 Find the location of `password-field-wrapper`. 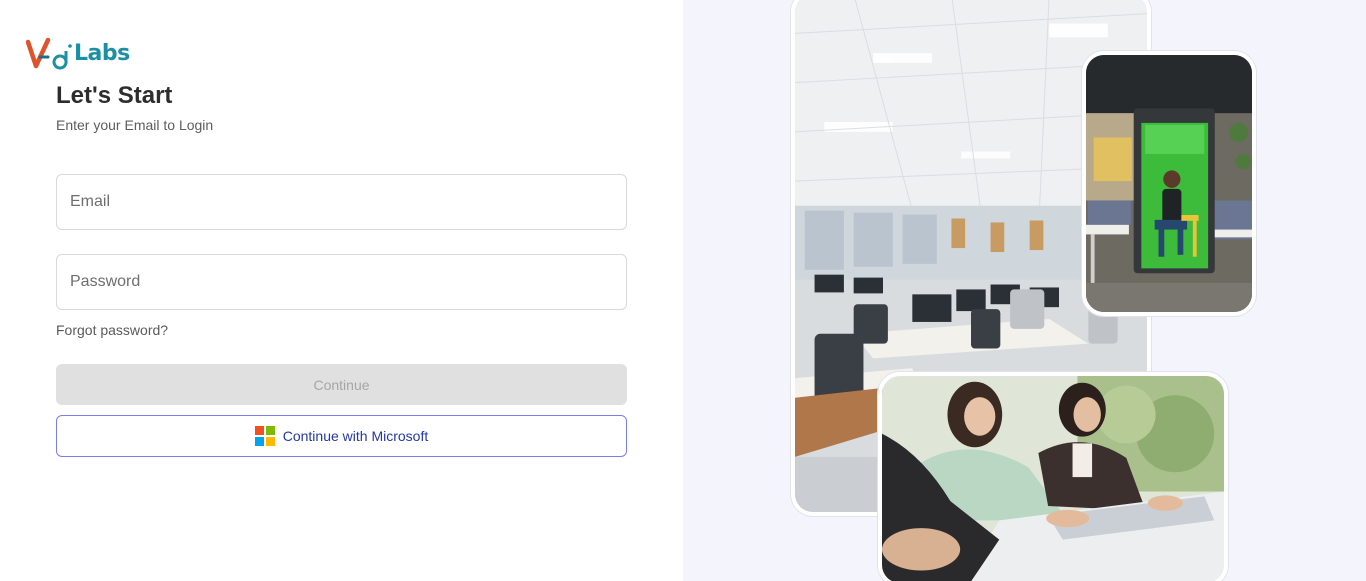

password-field-wrapper is located at coordinates (341, 282).